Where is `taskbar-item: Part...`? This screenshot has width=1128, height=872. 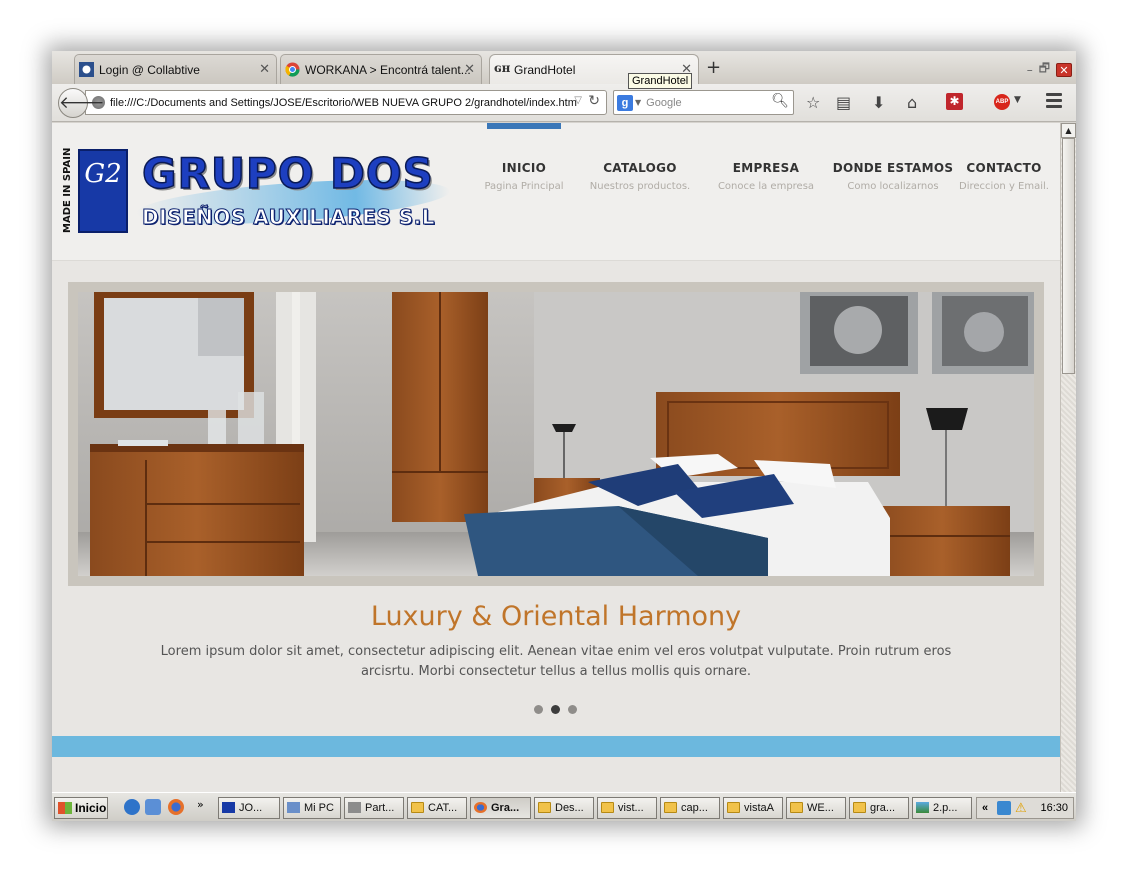 taskbar-item: Part... is located at coordinates (374, 808).